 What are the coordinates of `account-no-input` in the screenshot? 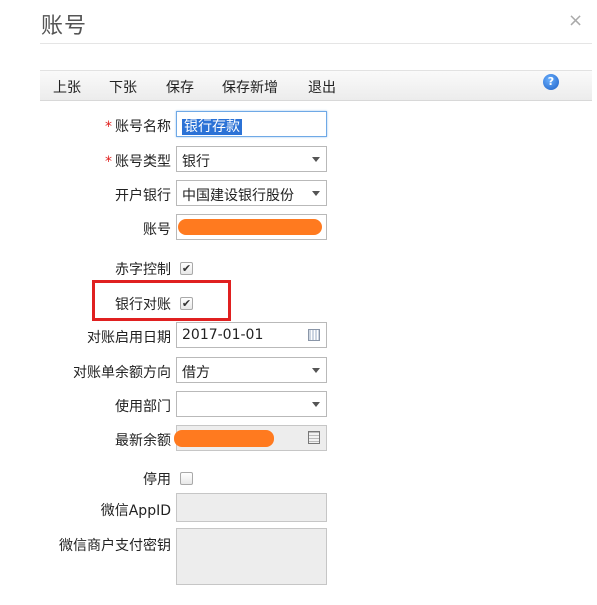 It's located at (251, 227).